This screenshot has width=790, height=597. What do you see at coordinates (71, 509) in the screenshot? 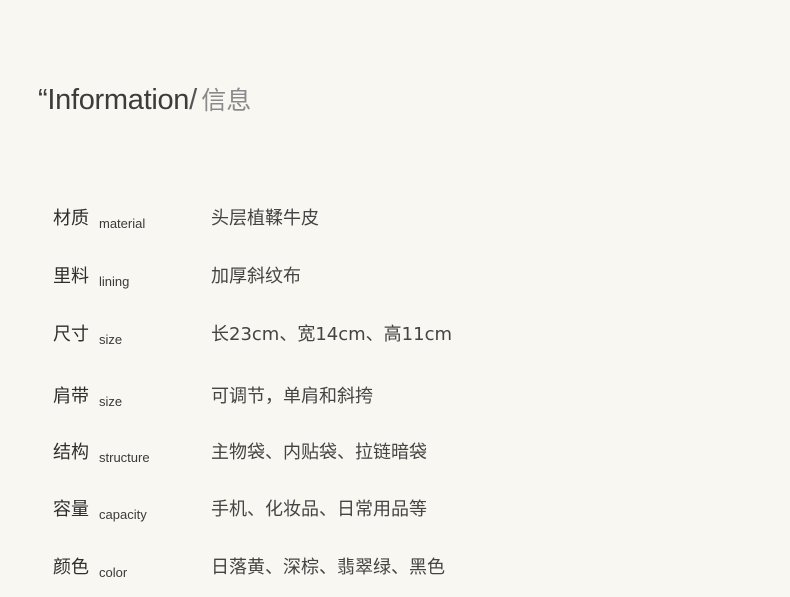
I see `spec-label-cn: 容量` at bounding box center [71, 509].